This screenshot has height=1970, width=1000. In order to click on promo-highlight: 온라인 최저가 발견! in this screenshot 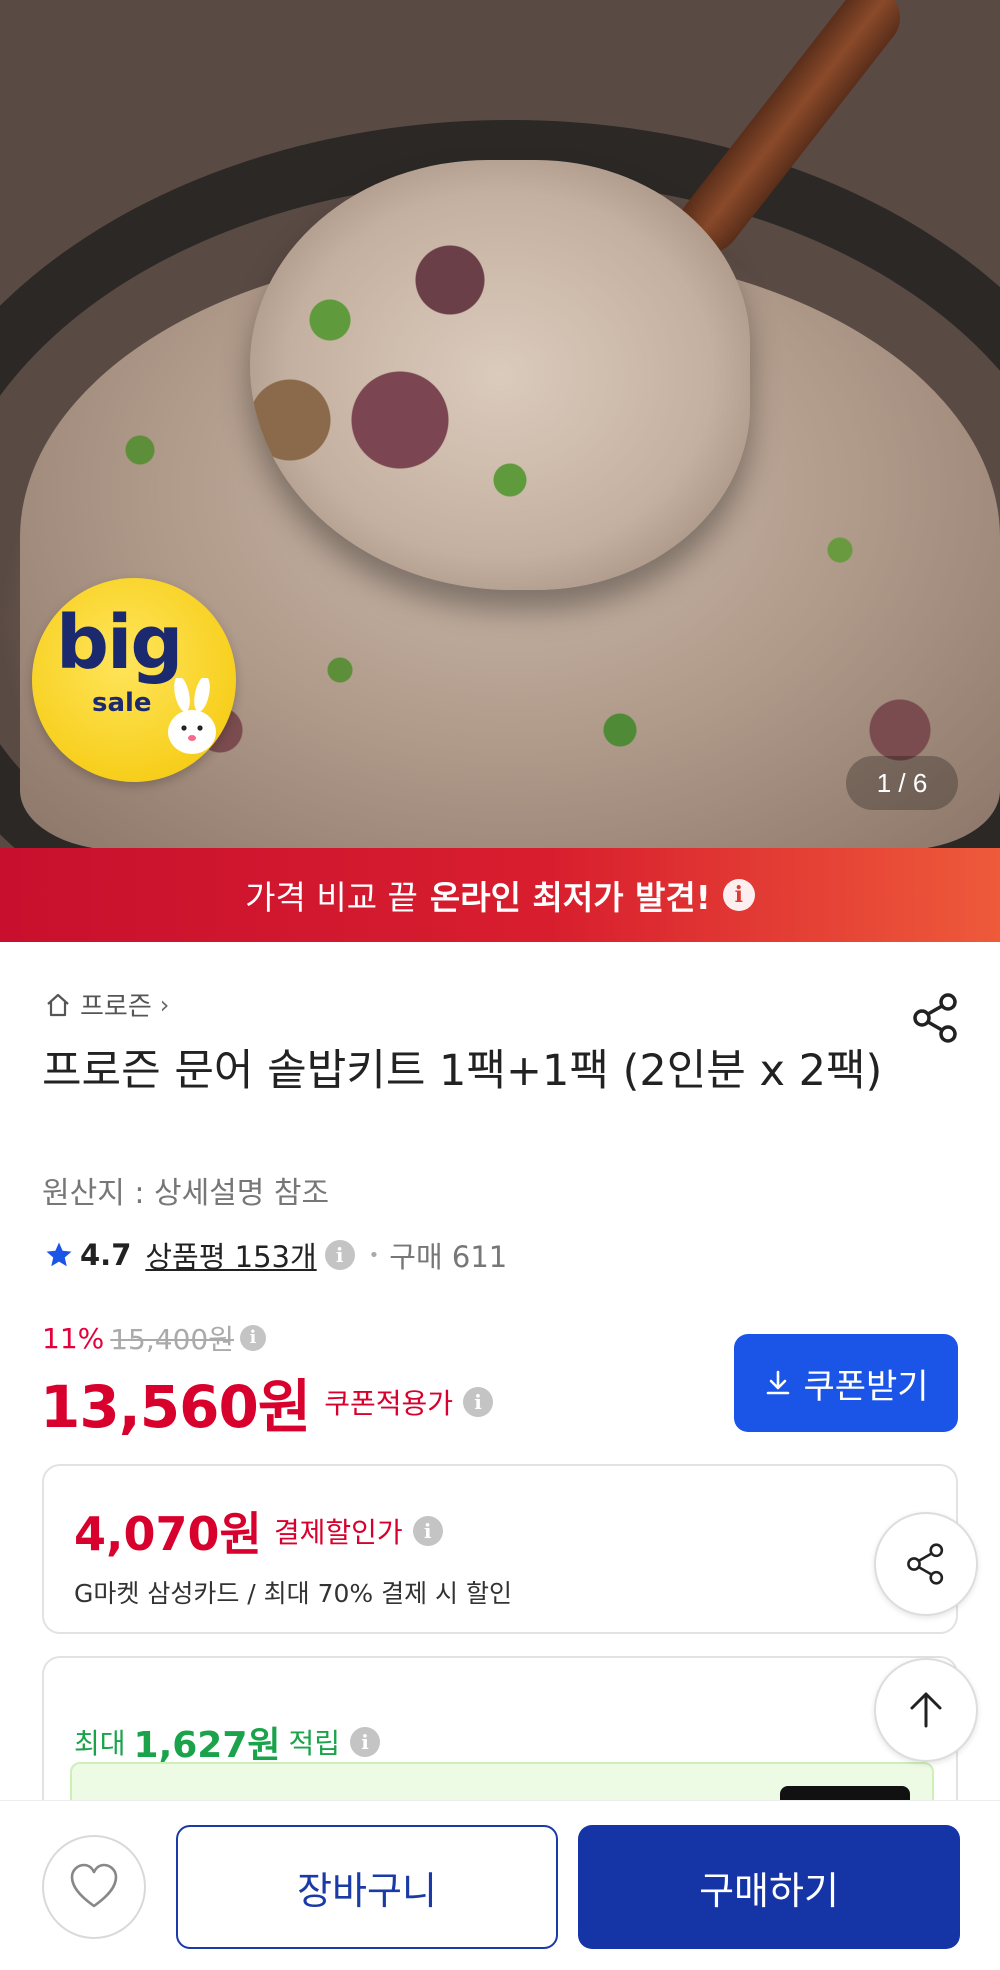, I will do `click(570, 897)`.